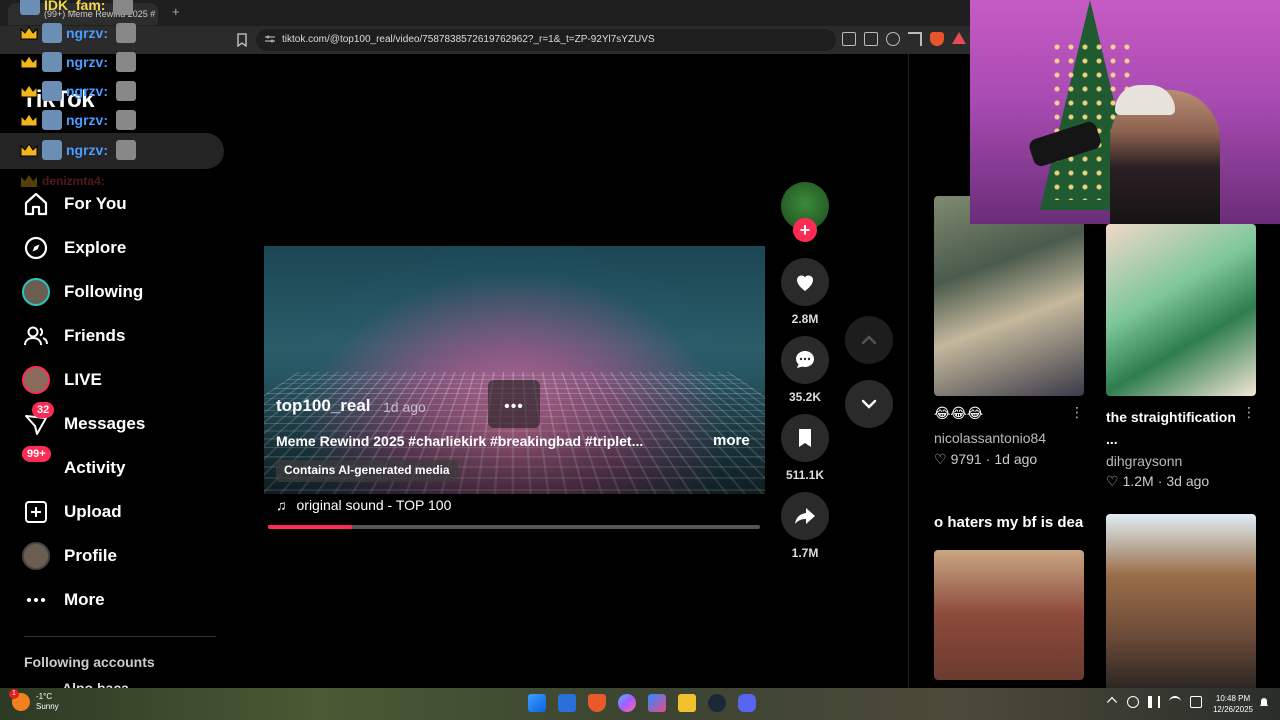 The width and height of the screenshot is (1280, 720). I want to click on card-title: 😂😂😂, so click(994, 413).